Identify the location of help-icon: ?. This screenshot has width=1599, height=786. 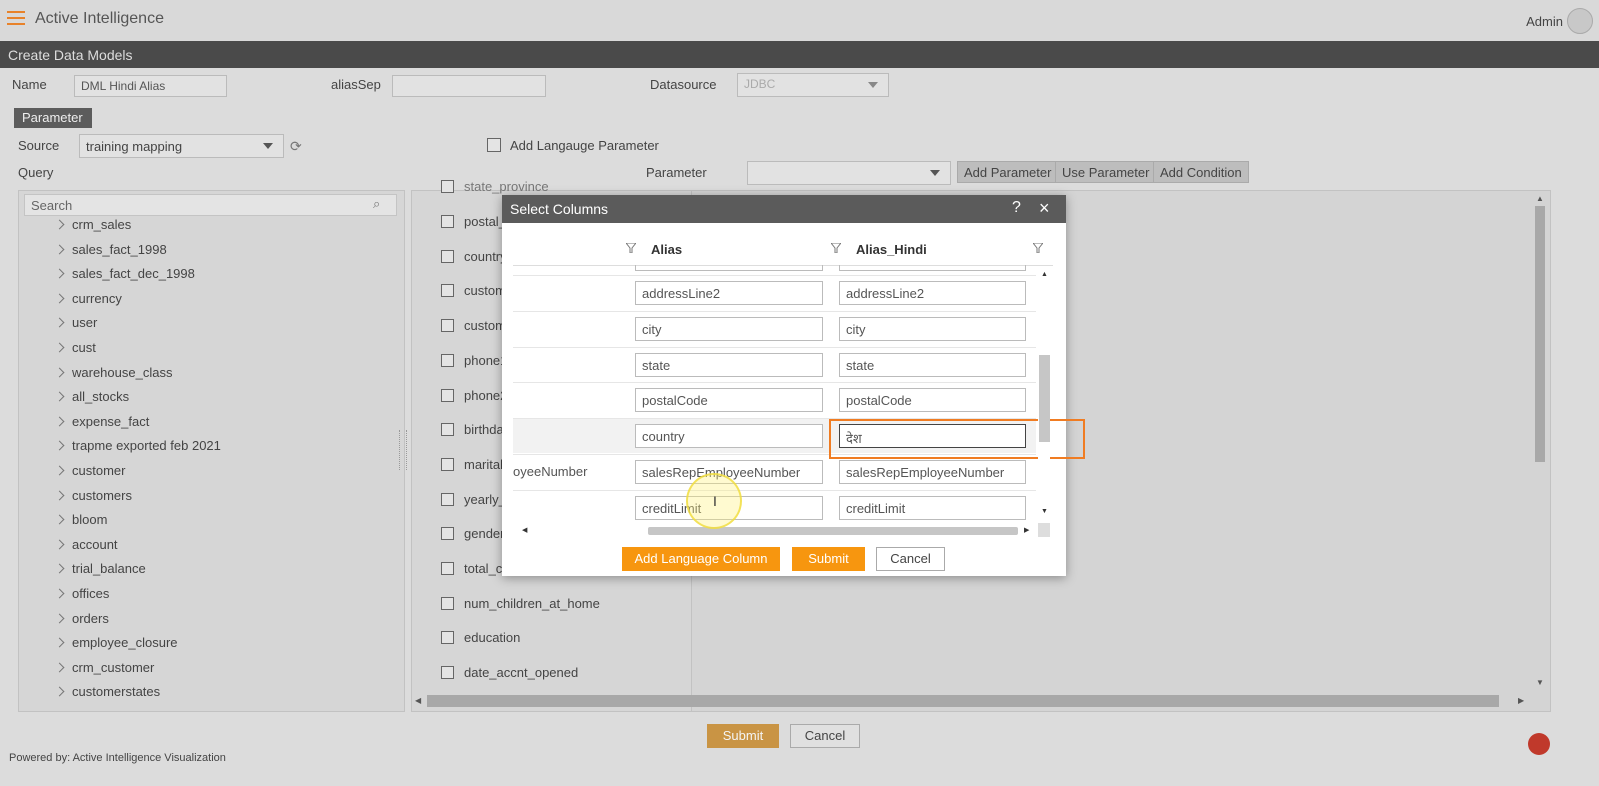
(1016, 208).